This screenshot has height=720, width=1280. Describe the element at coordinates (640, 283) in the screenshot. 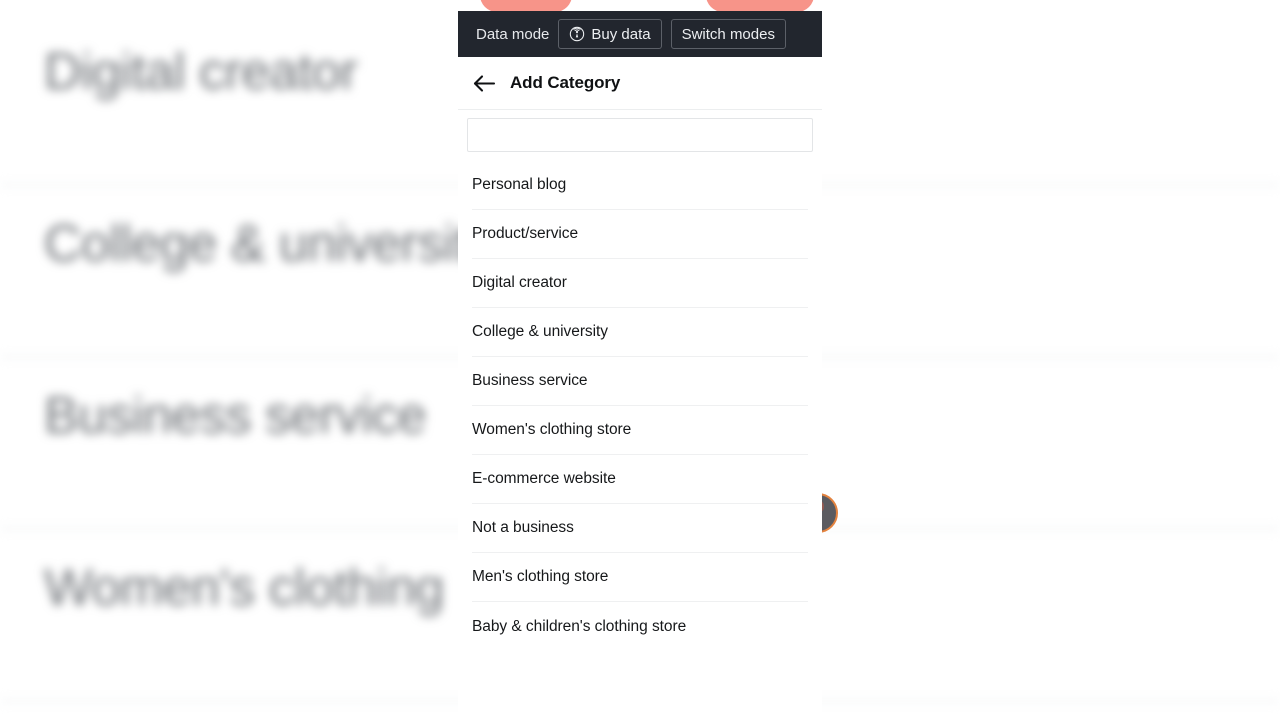

I see `category-list-item: Digital creator` at that location.